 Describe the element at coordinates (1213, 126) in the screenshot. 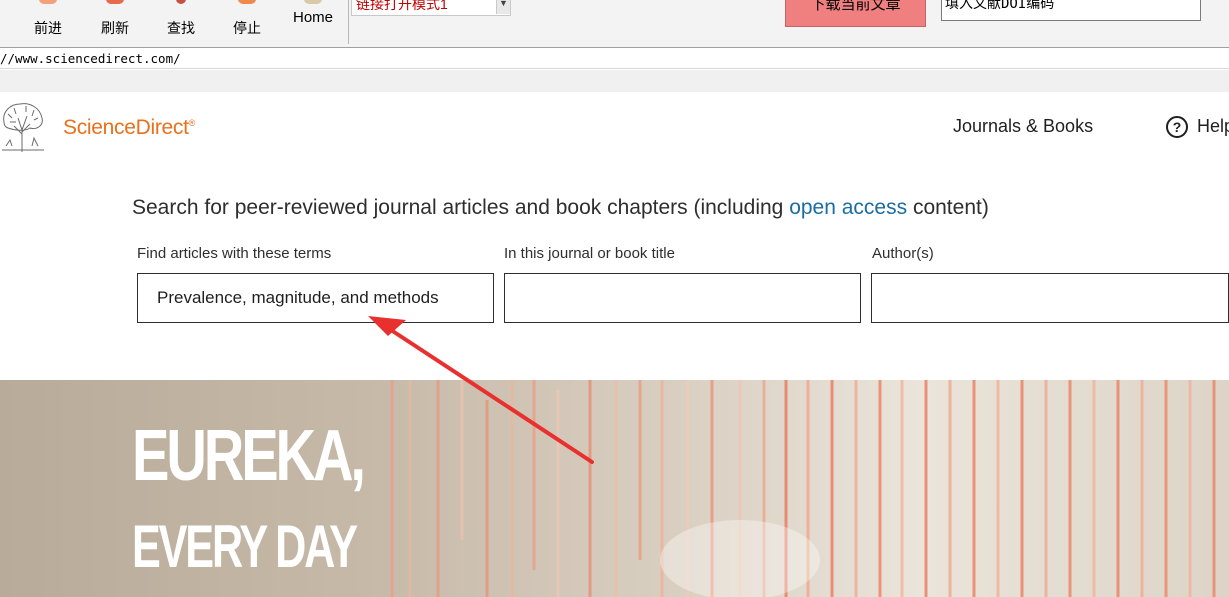

I see `nav-help: Help` at that location.